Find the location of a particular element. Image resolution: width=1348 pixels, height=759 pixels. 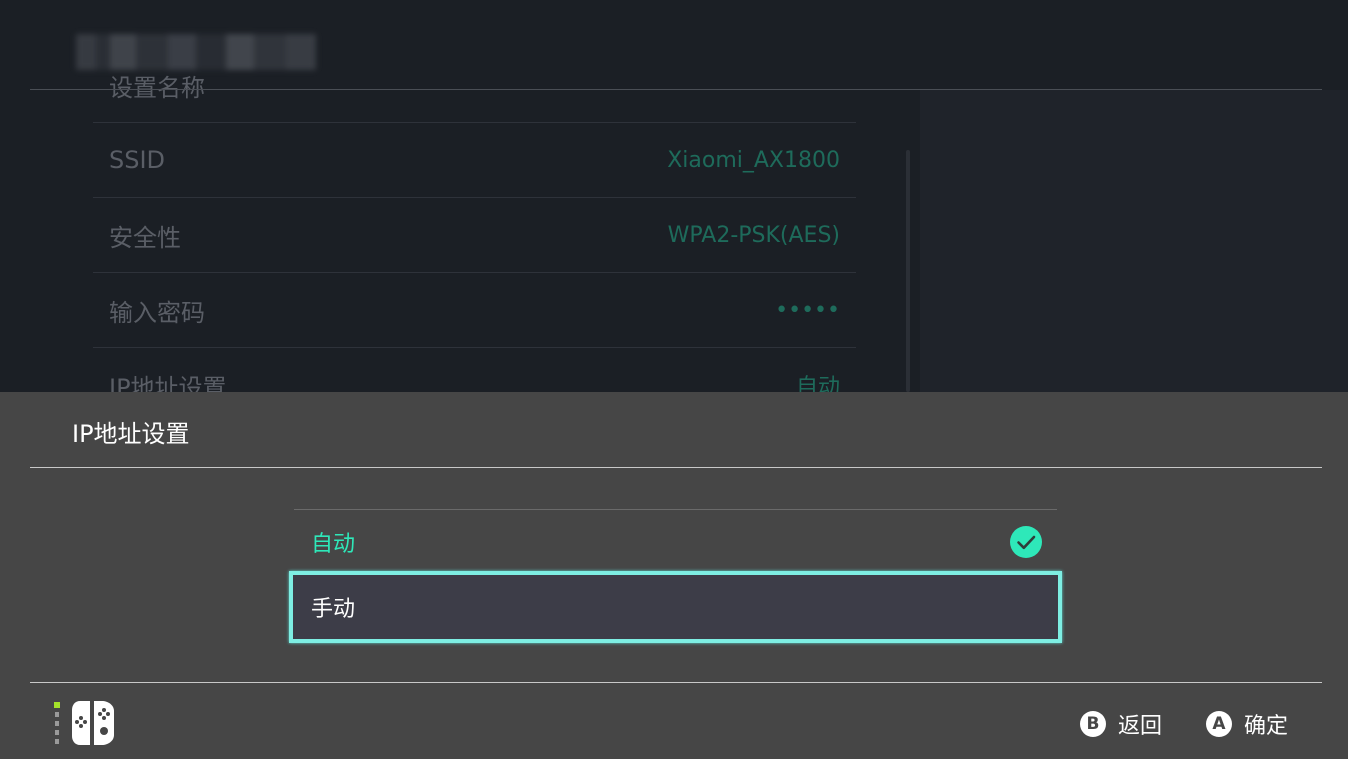

option-label: 自动 is located at coordinates (333, 544).